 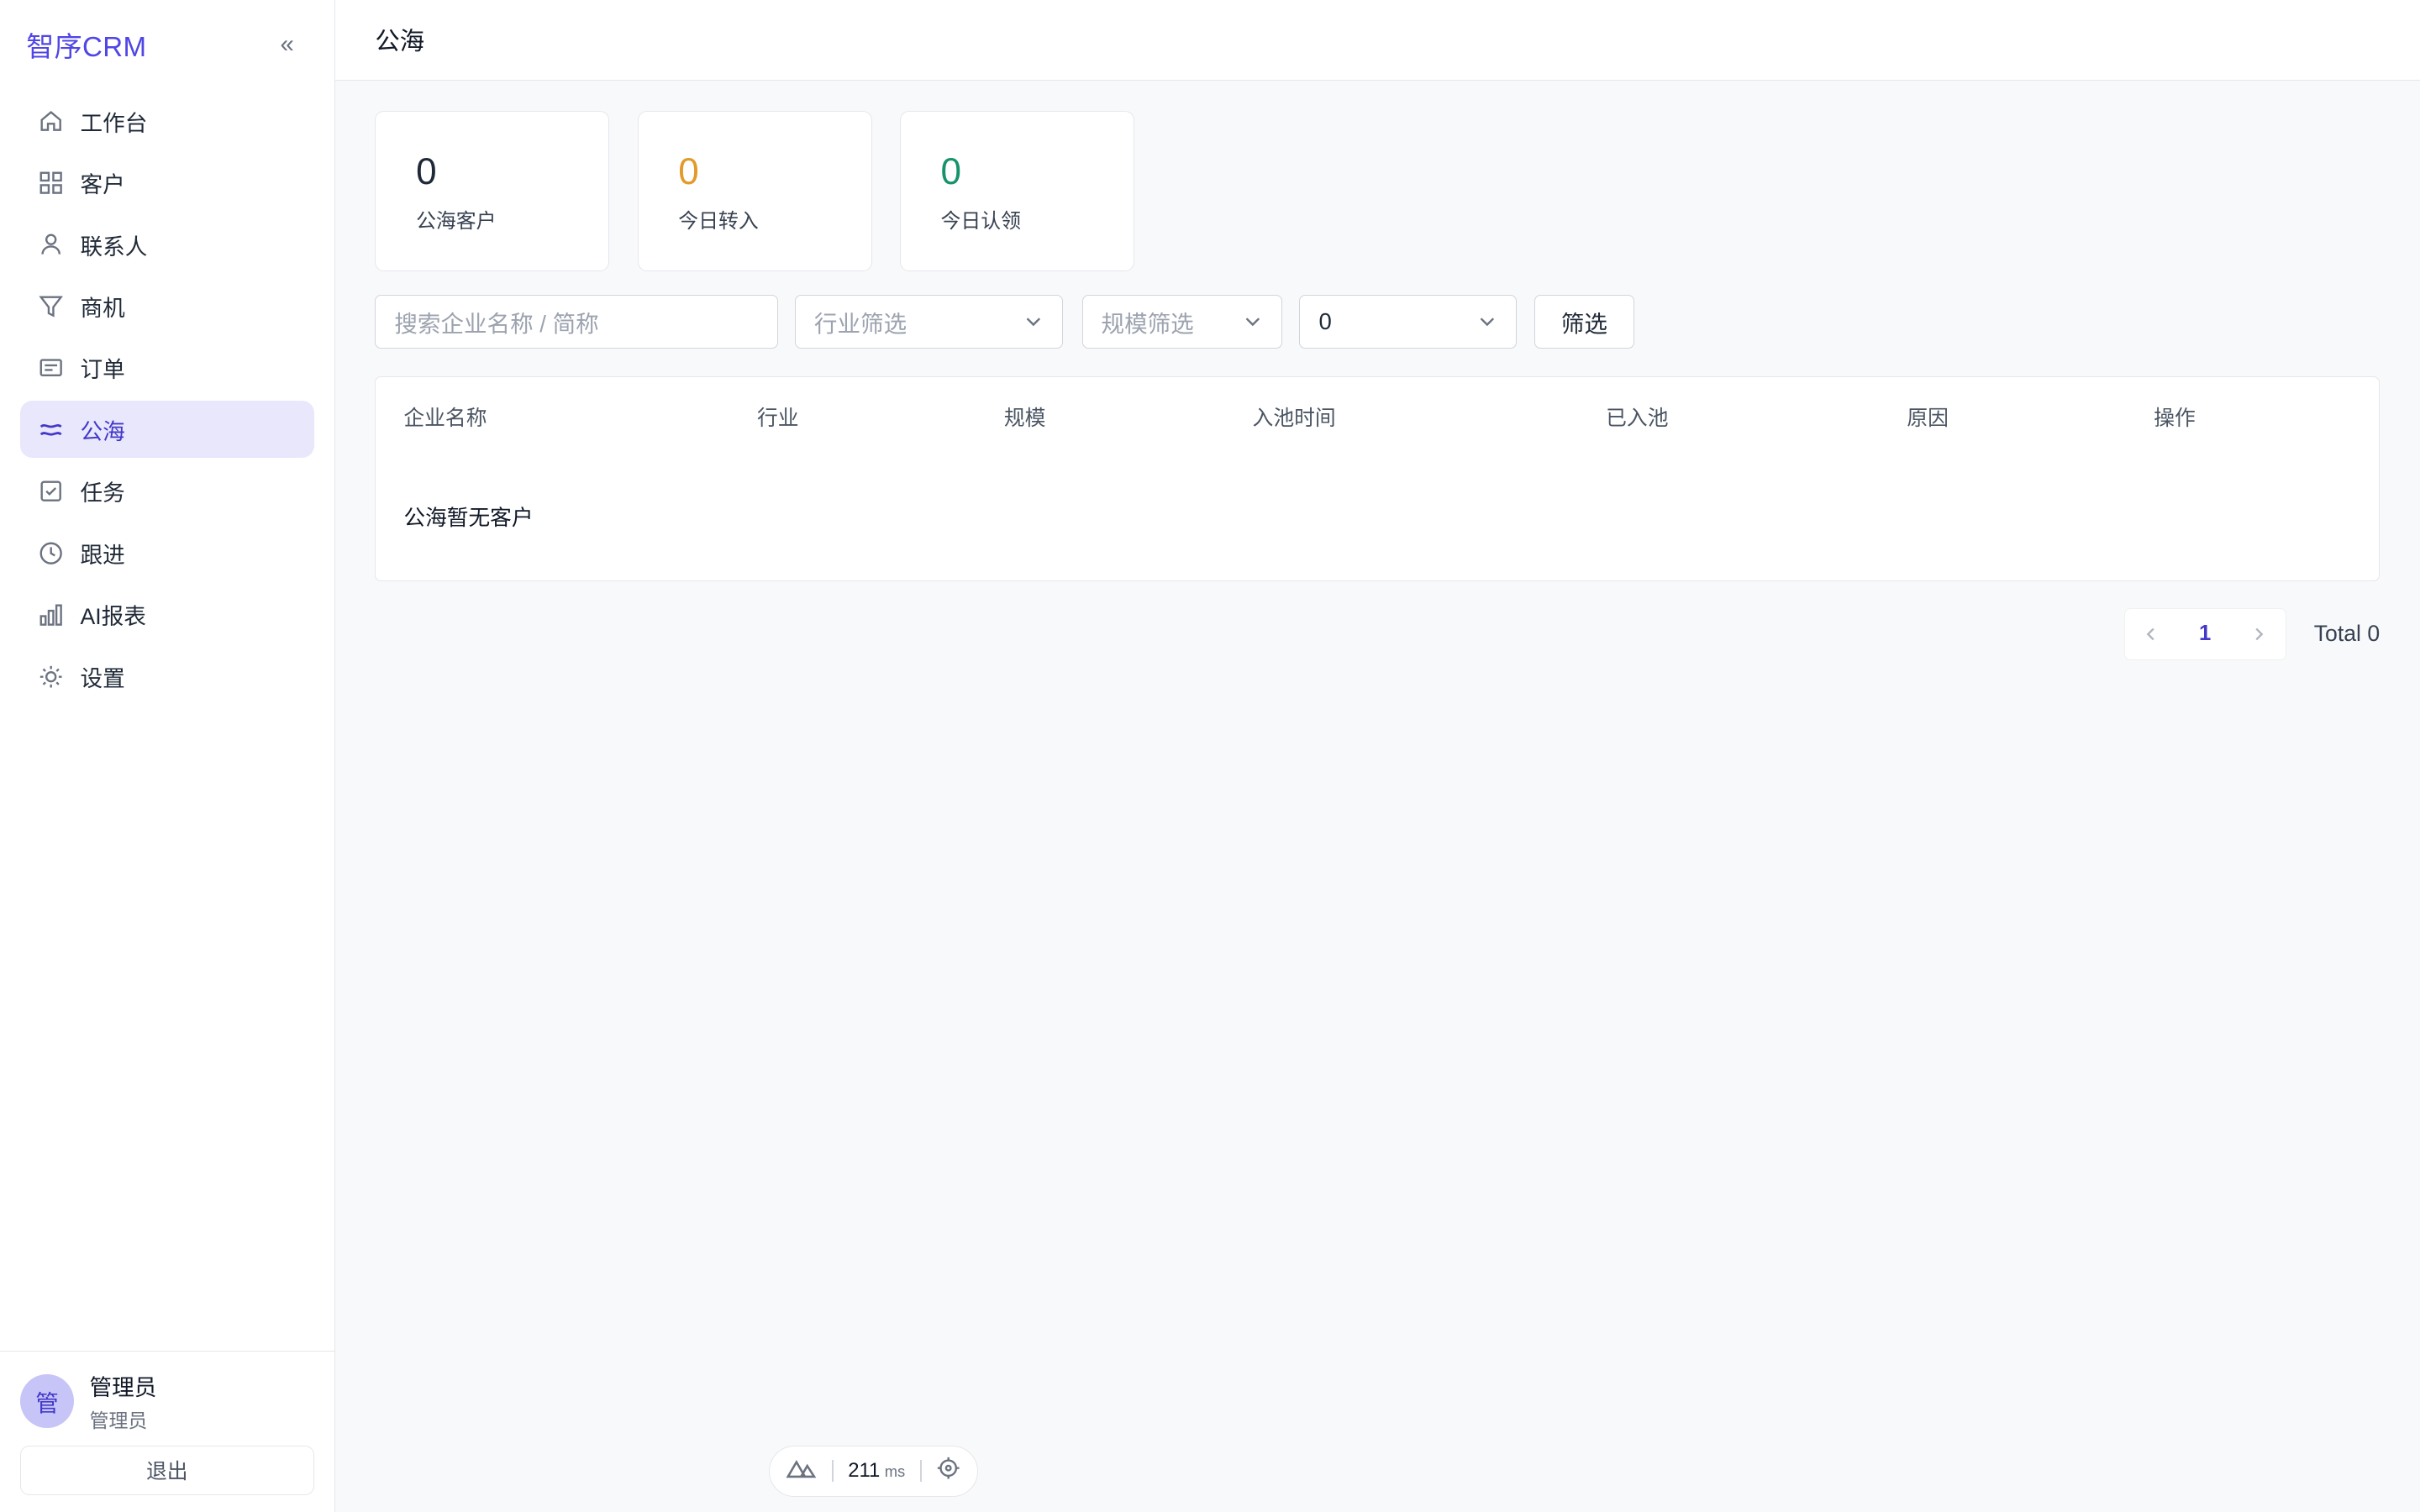 What do you see at coordinates (118, 1421) in the screenshot?
I see `user-role: 管理员` at bounding box center [118, 1421].